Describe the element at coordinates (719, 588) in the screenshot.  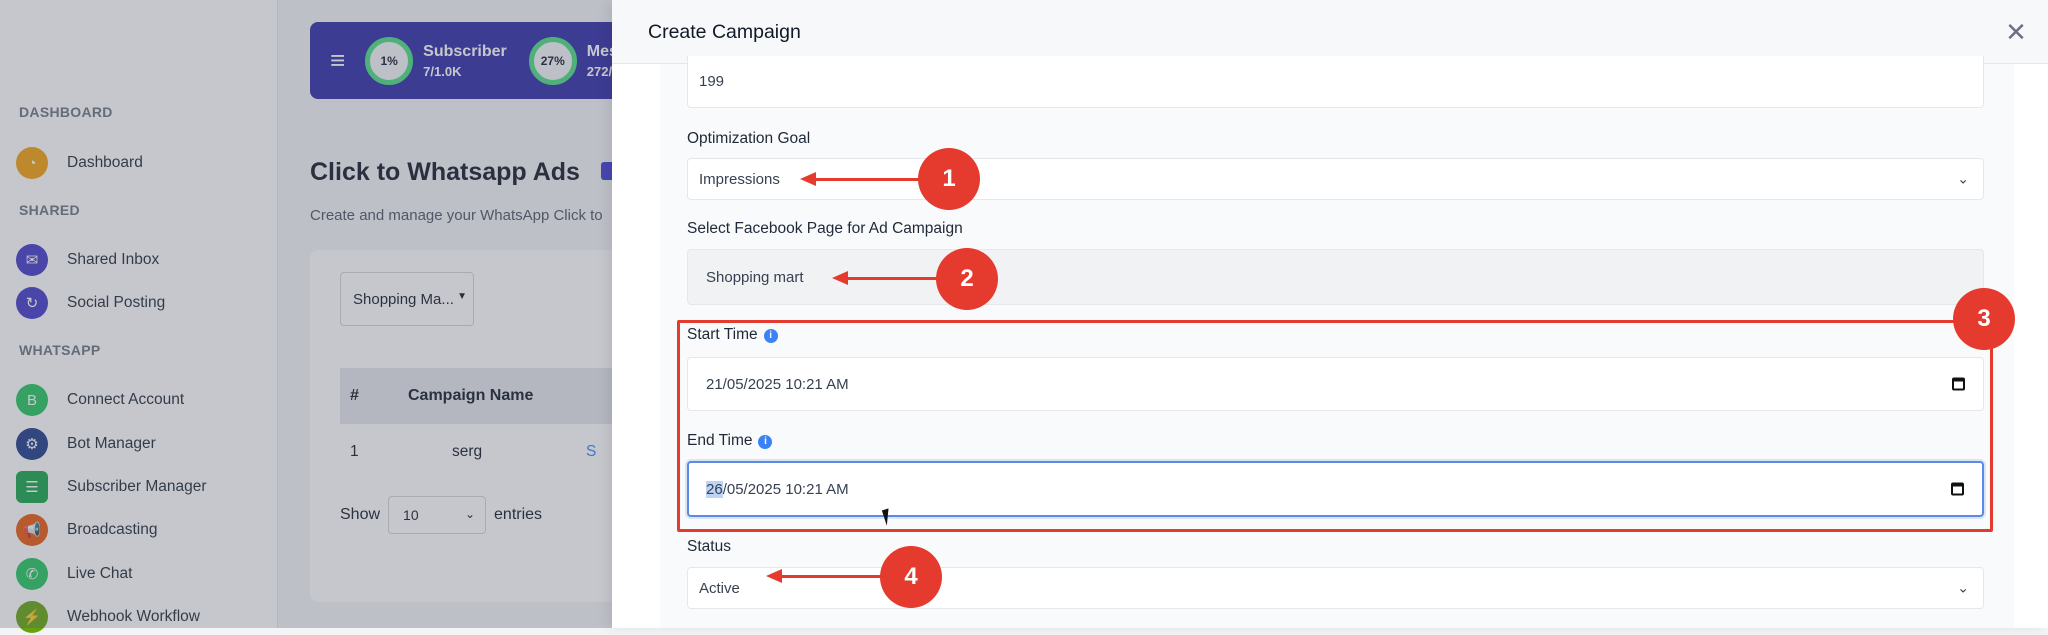
I see `status-value: Active` at that location.